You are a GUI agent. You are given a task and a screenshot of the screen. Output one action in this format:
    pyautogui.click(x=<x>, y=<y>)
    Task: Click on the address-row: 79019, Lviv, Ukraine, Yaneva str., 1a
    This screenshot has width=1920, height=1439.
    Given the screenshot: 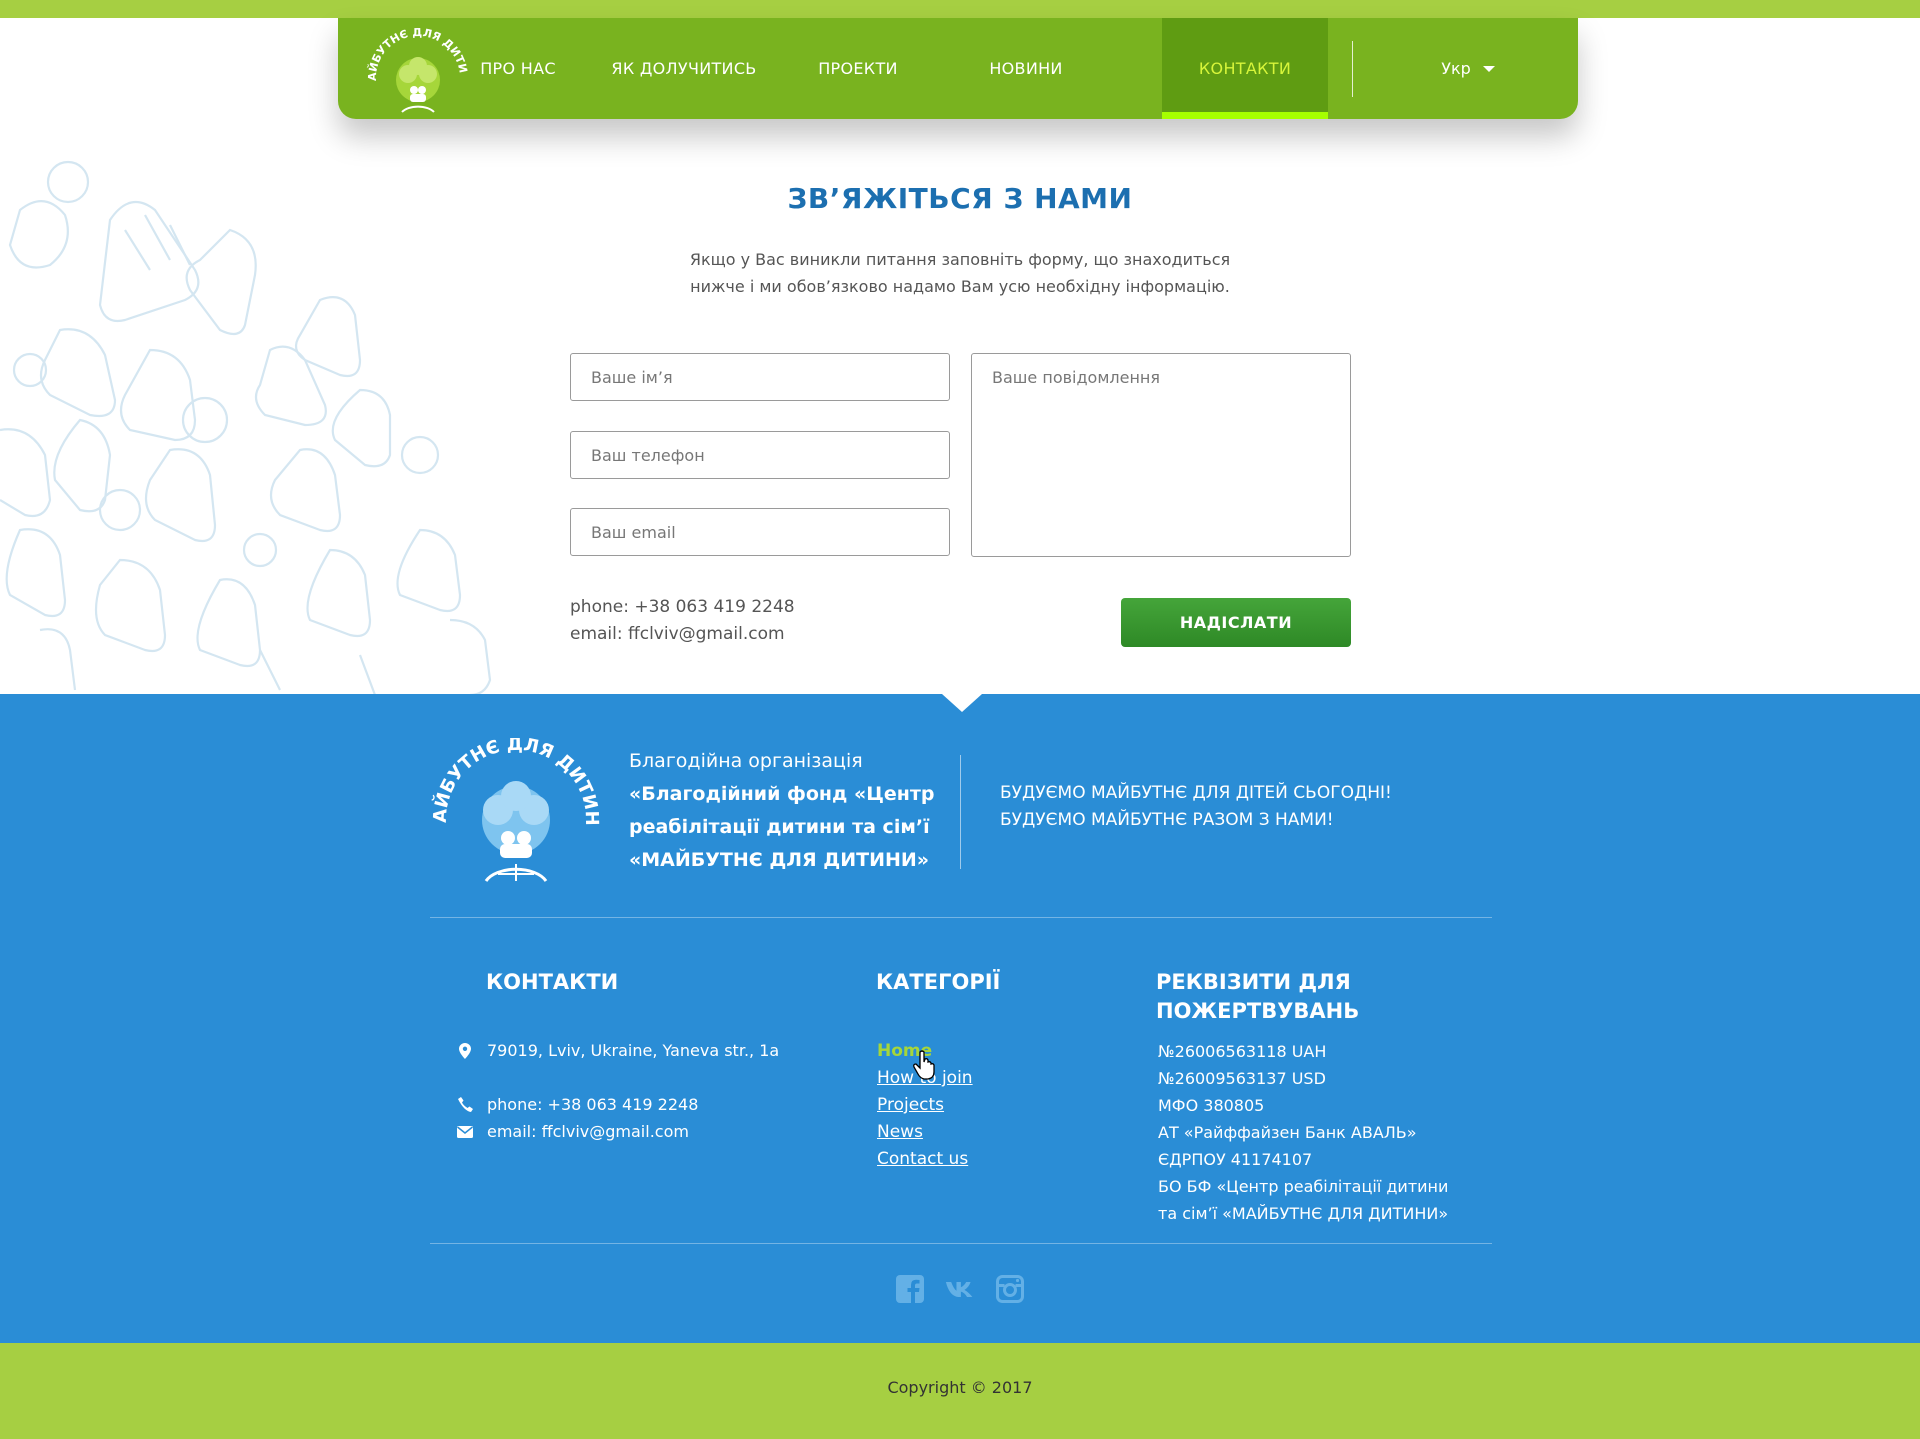 What is the action you would take?
    pyautogui.click(x=616, y=1050)
    